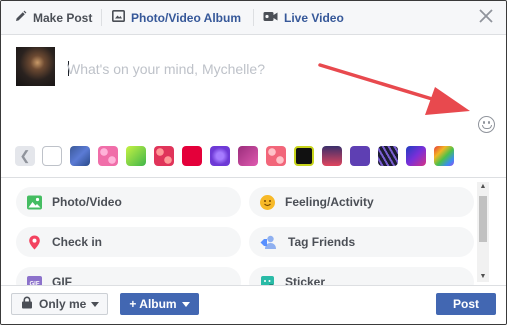  I want to click on tab-live-video-label: Live Video, so click(314, 17).